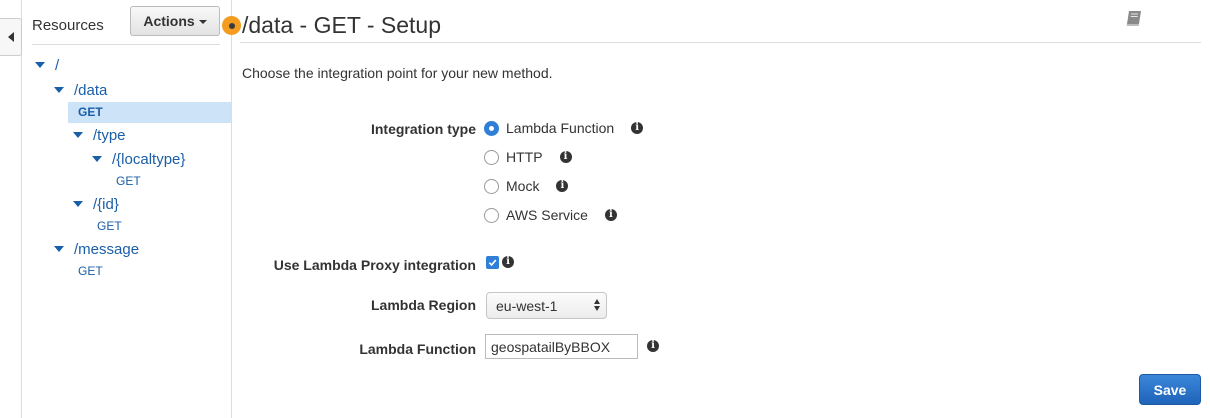  I want to click on actions-label: Actions, so click(169, 21).